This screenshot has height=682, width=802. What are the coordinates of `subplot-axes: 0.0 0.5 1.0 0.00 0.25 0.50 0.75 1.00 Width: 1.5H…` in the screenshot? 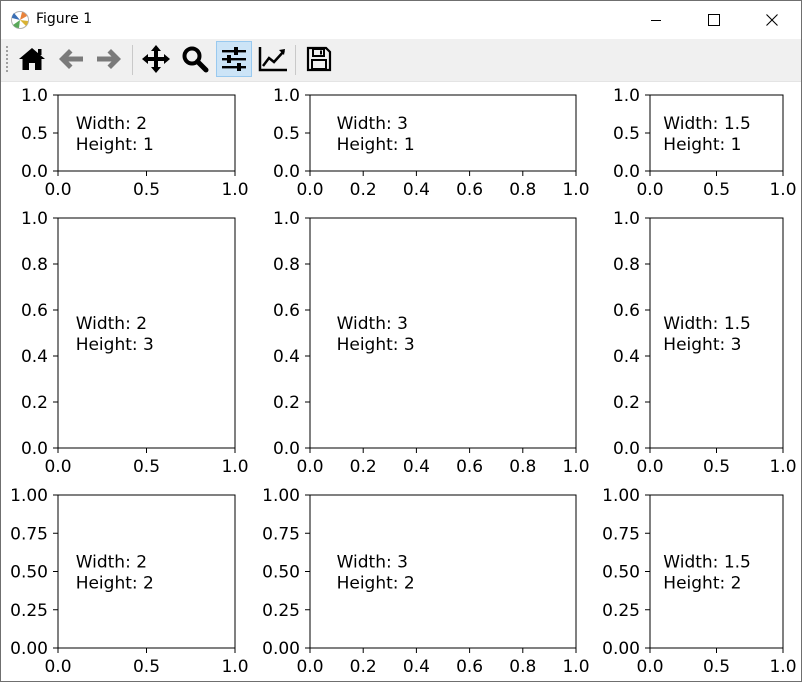 It's located at (699, 581).